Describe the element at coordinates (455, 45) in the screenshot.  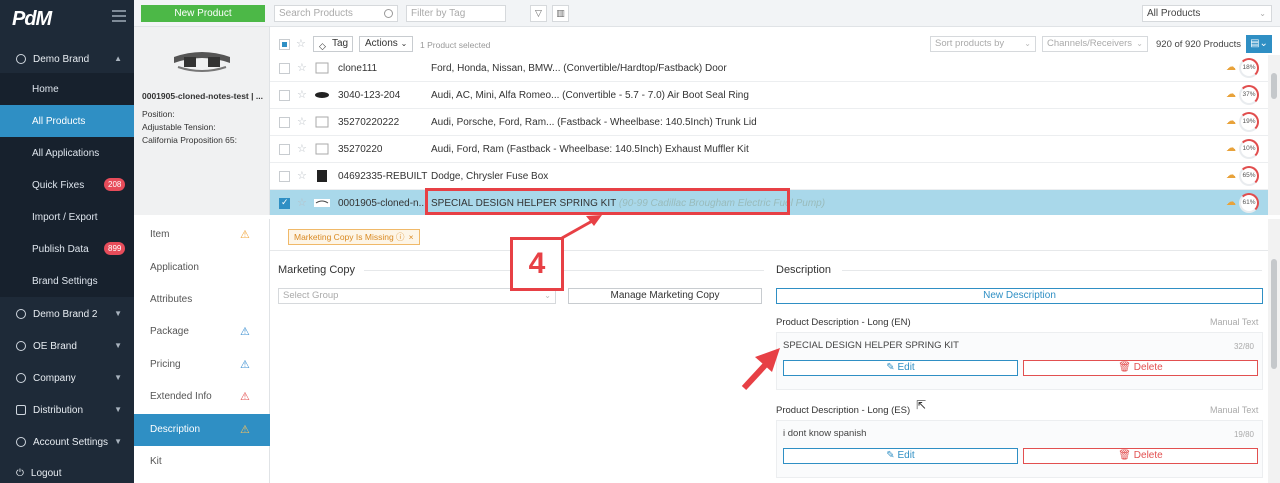
I see `selected-count: 1 Product selected` at that location.